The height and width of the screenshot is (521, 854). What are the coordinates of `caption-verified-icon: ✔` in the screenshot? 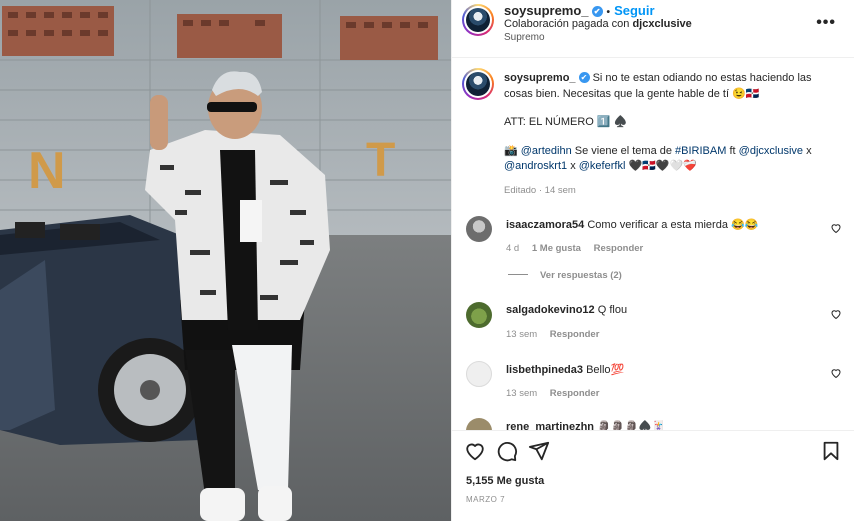 It's located at (584, 77).